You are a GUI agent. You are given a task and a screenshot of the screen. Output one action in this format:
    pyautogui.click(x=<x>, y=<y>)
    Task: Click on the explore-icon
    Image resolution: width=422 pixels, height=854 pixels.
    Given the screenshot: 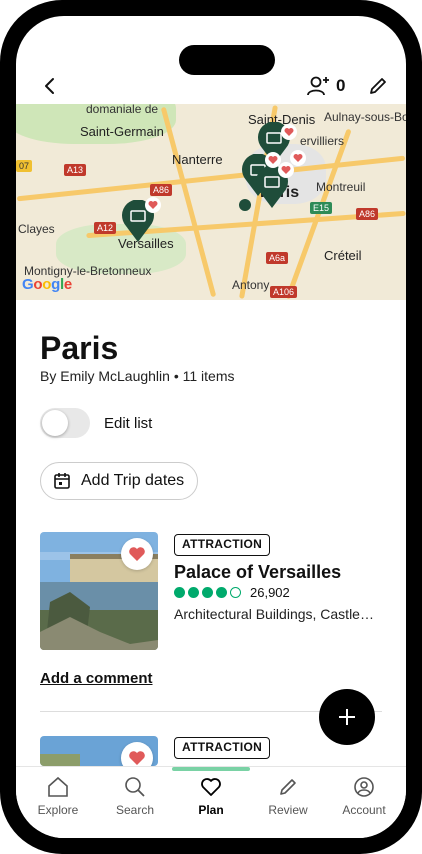 What is the action you would take?
    pyautogui.click(x=58, y=786)
    